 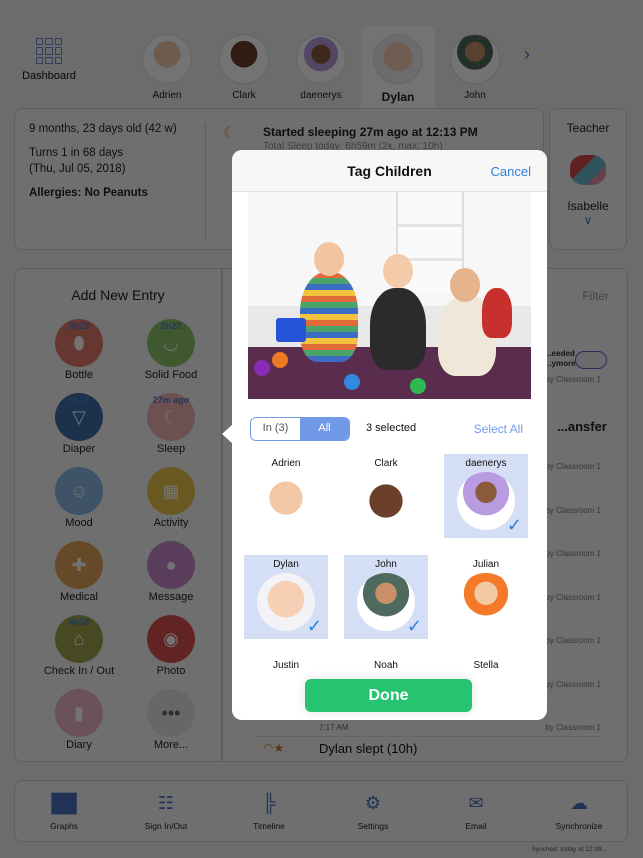 I want to click on child-name: Stella, so click(x=486, y=665).